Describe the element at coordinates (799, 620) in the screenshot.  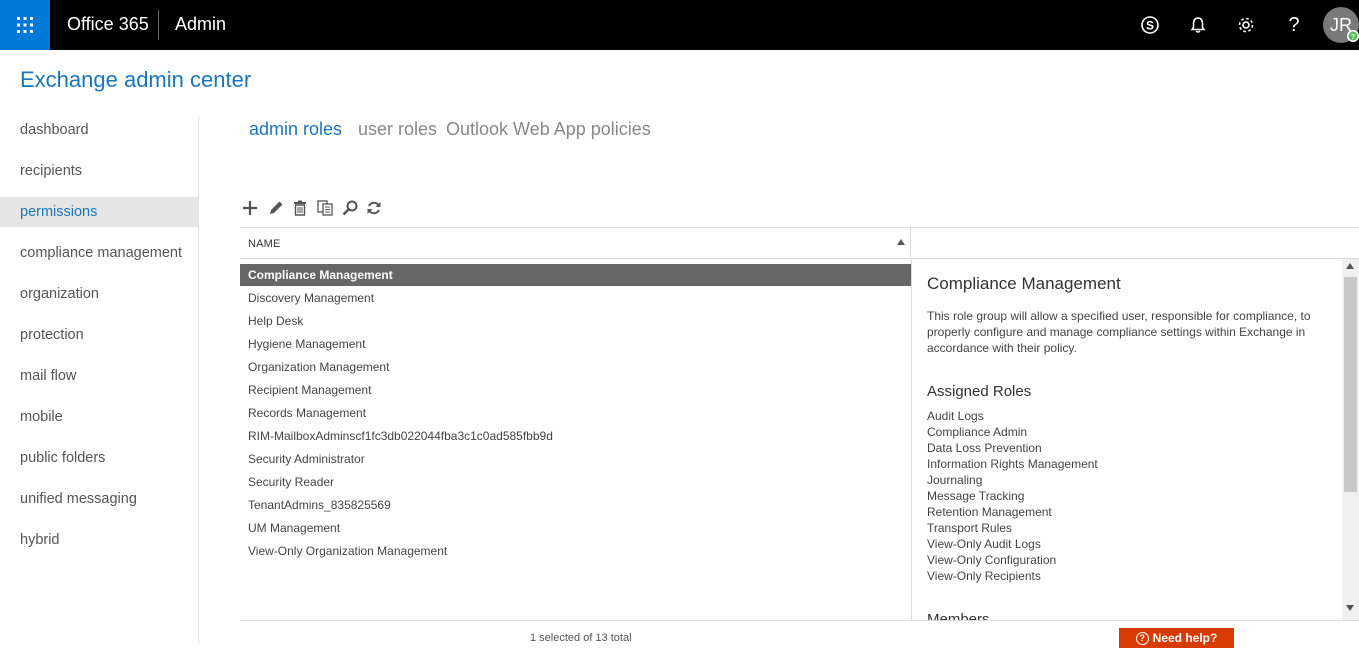
I see `footer-divider` at that location.